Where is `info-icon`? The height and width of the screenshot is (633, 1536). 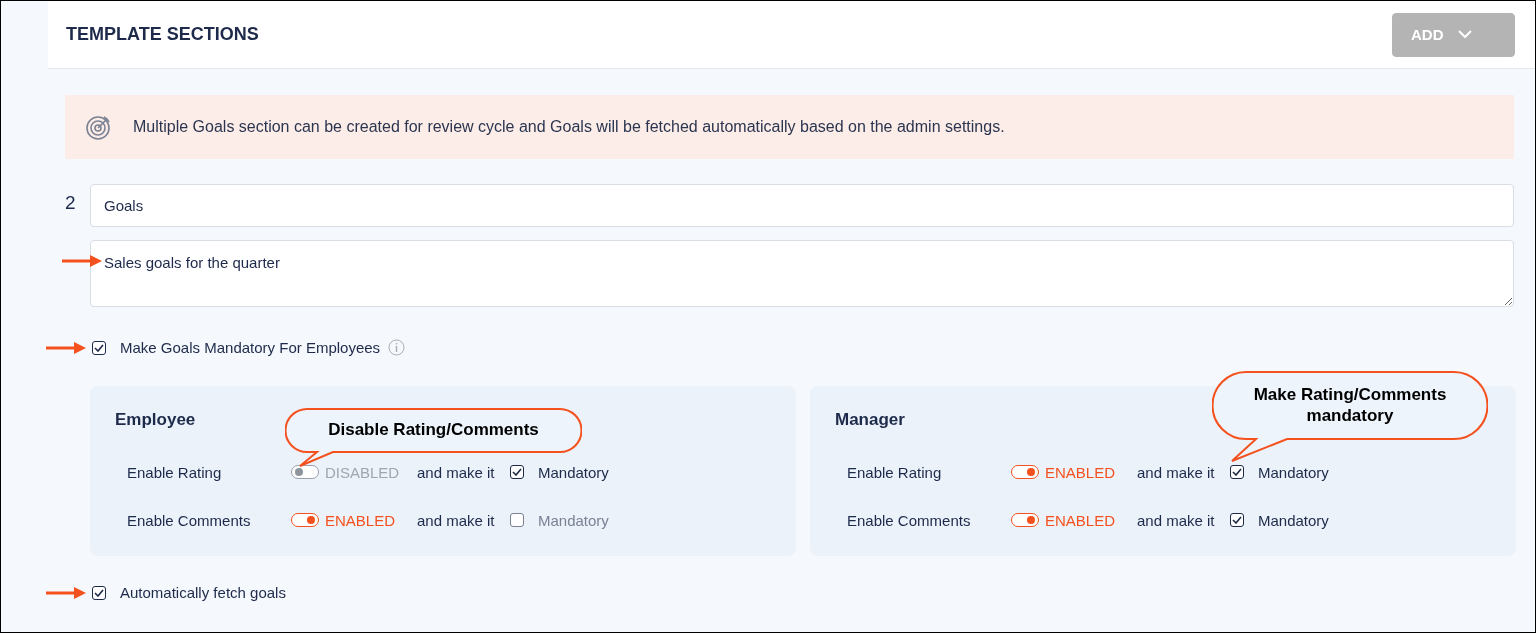
info-icon is located at coordinates (397, 347).